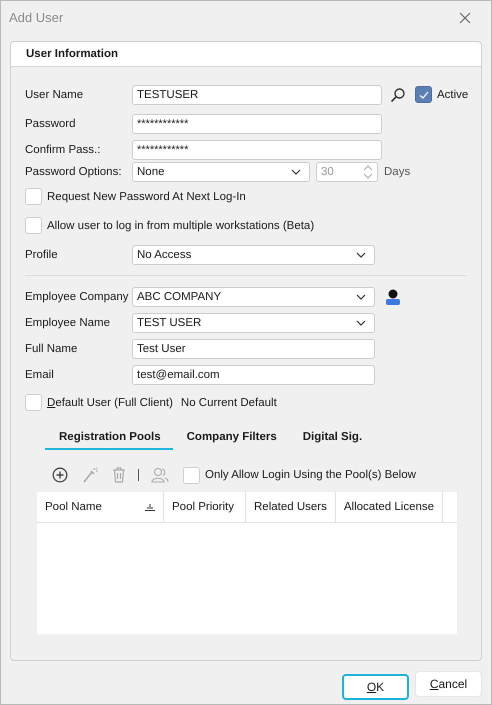  Describe the element at coordinates (253, 296) in the screenshot. I see `dropdown: ABC COMPANY` at that location.